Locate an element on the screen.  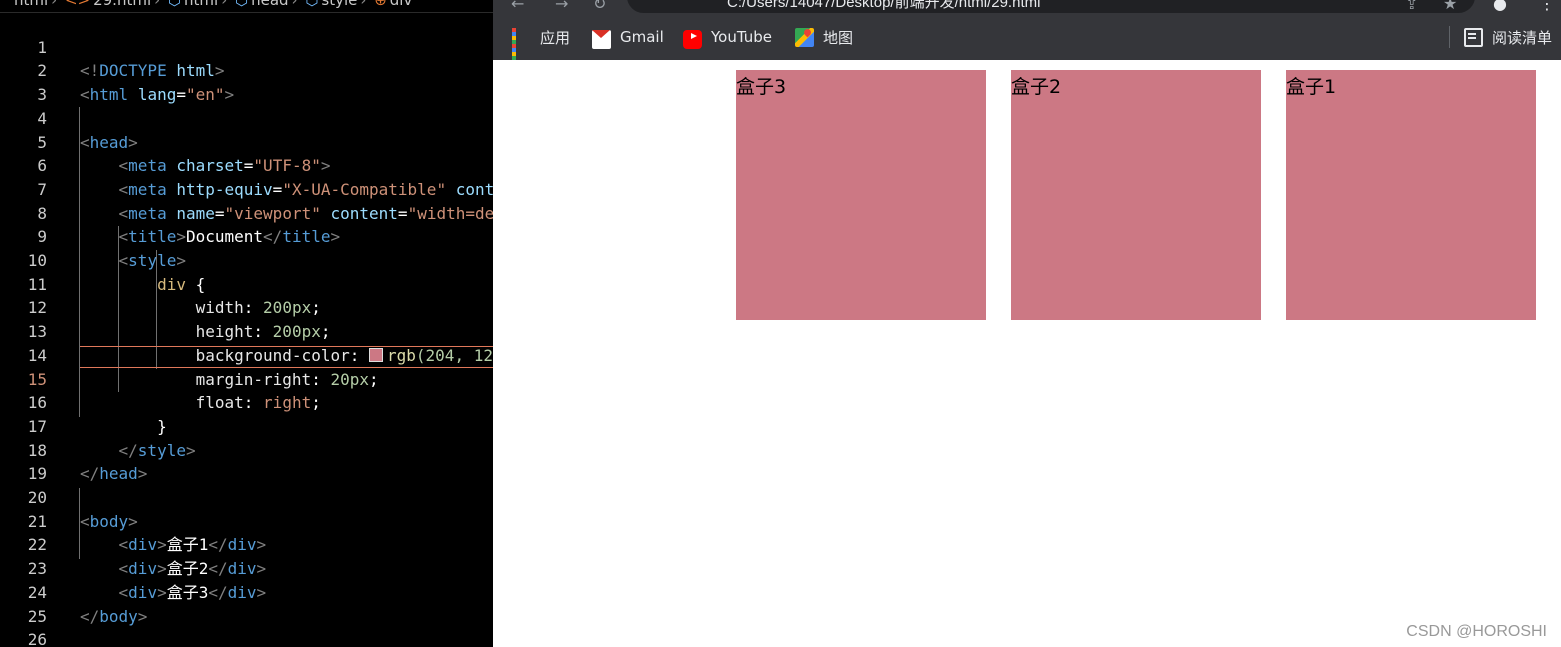
code-line: 4 <head> is located at coordinates (246, 117).